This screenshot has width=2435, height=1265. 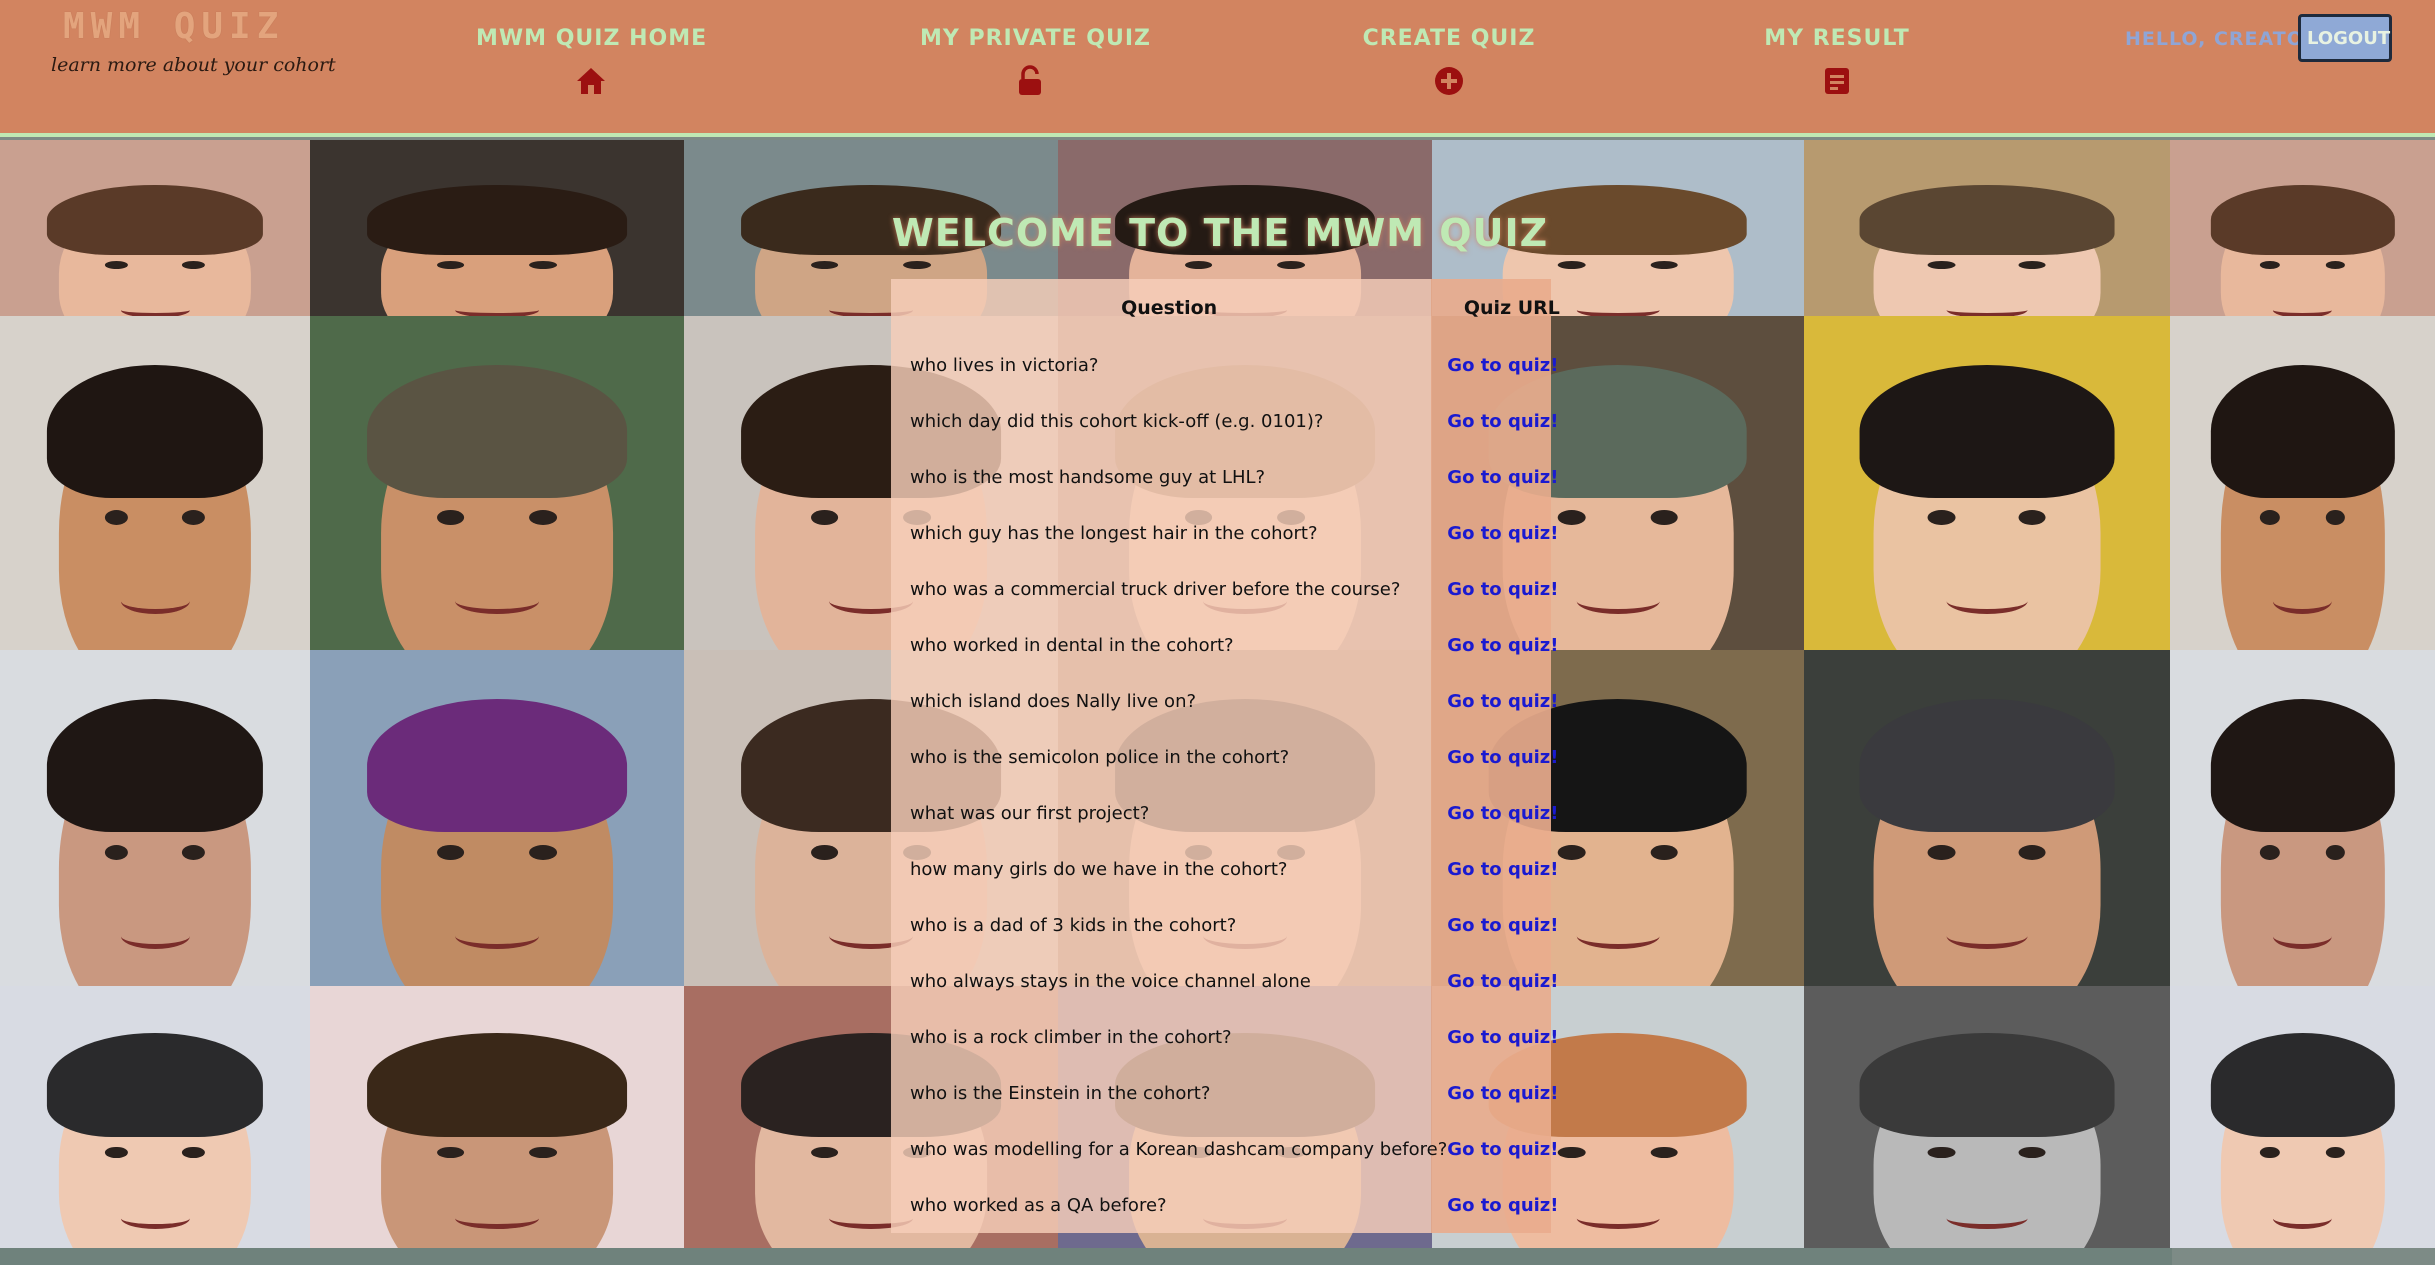 I want to click on question-cell: who lives in victoria?, so click(x=1004, y=365).